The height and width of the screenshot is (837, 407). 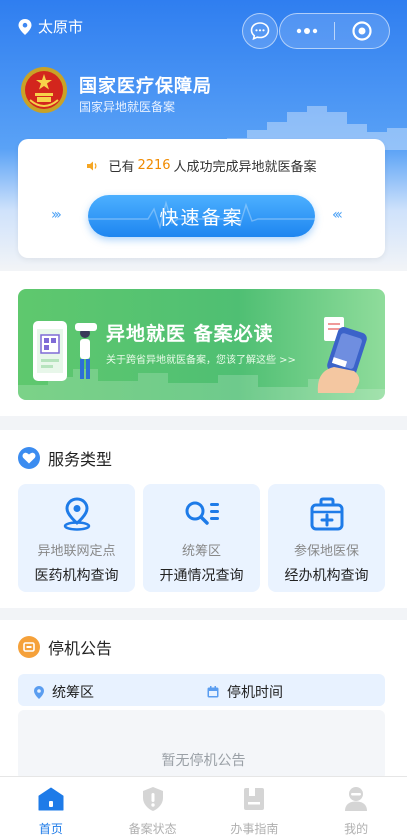 What do you see at coordinates (154, 165) in the screenshot?
I see `filing-count: 2216` at bounding box center [154, 165].